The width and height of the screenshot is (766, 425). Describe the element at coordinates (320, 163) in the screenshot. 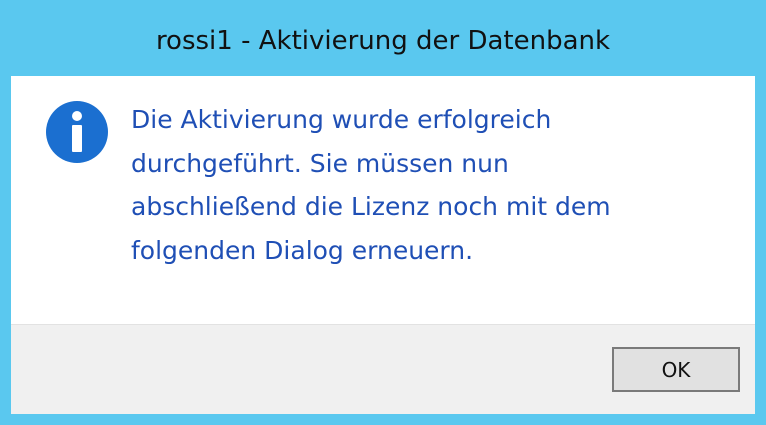

I see `message-line: durchgeführt. Sie müssen nun` at that location.